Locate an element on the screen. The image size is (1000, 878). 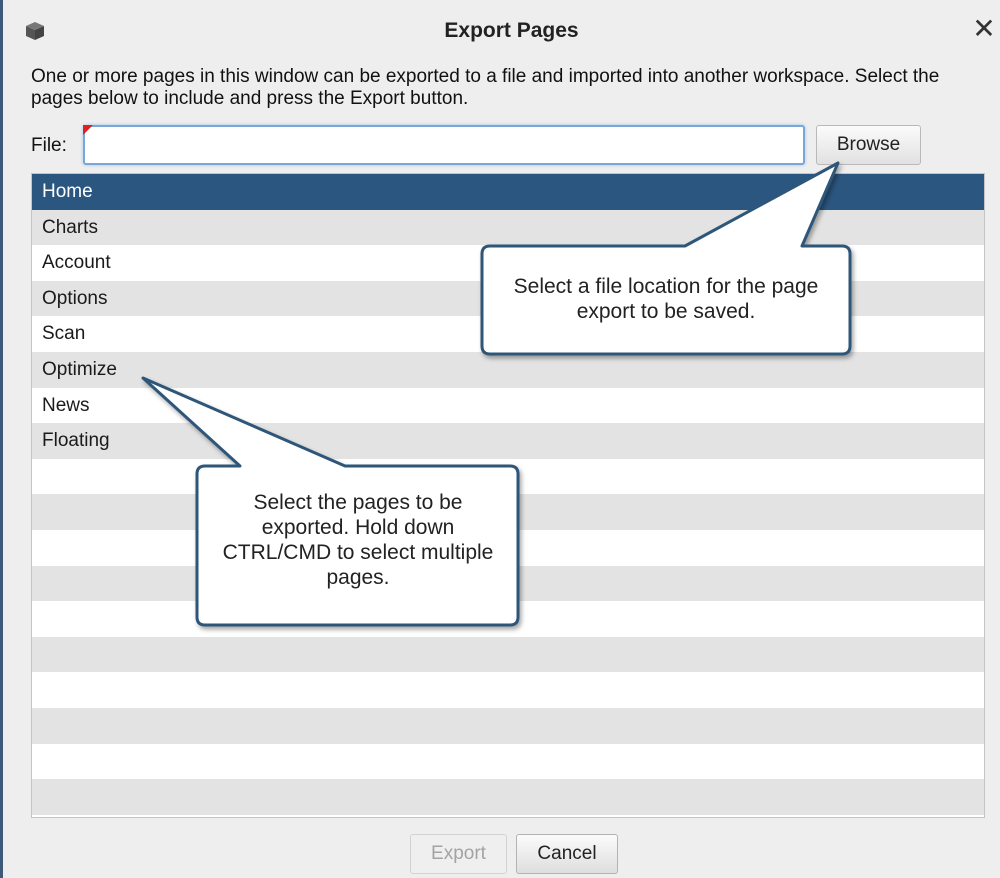
list-item-news: News is located at coordinates (508, 406).